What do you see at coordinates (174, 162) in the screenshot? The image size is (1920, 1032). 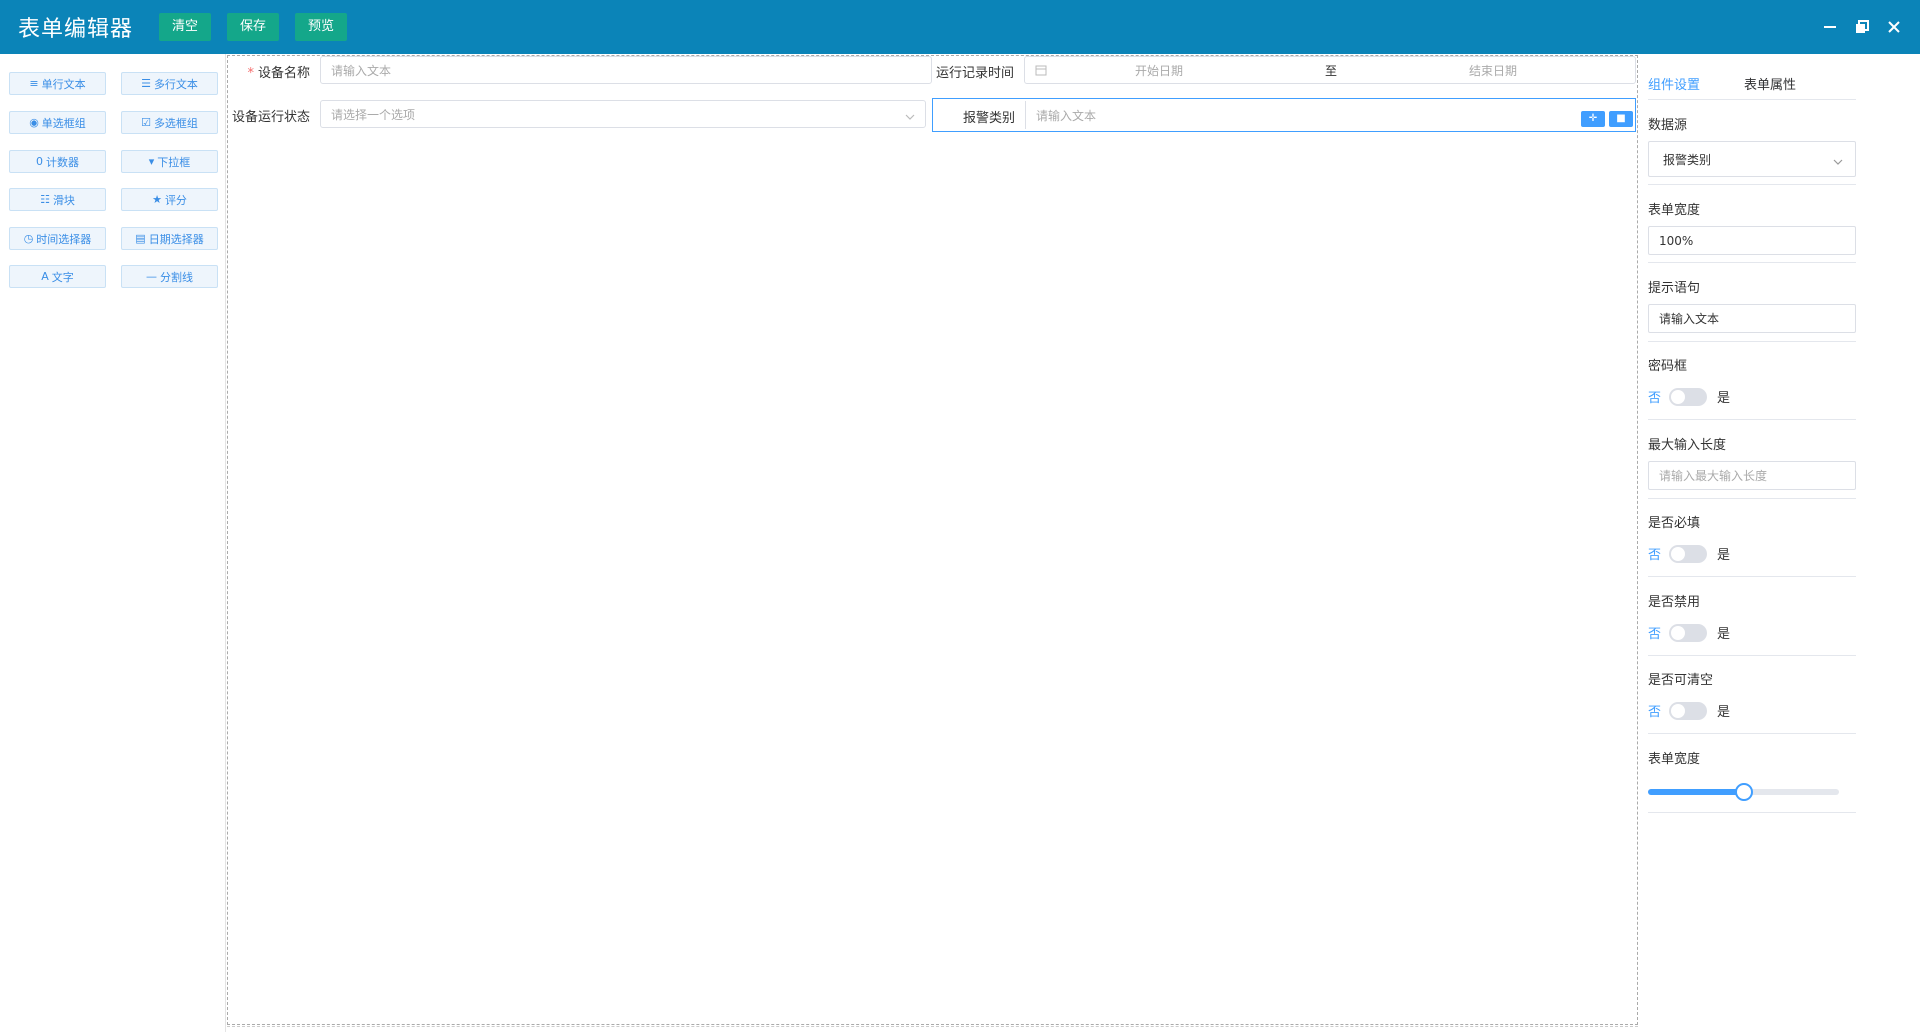 I see `palette-item-label: 下拉框` at bounding box center [174, 162].